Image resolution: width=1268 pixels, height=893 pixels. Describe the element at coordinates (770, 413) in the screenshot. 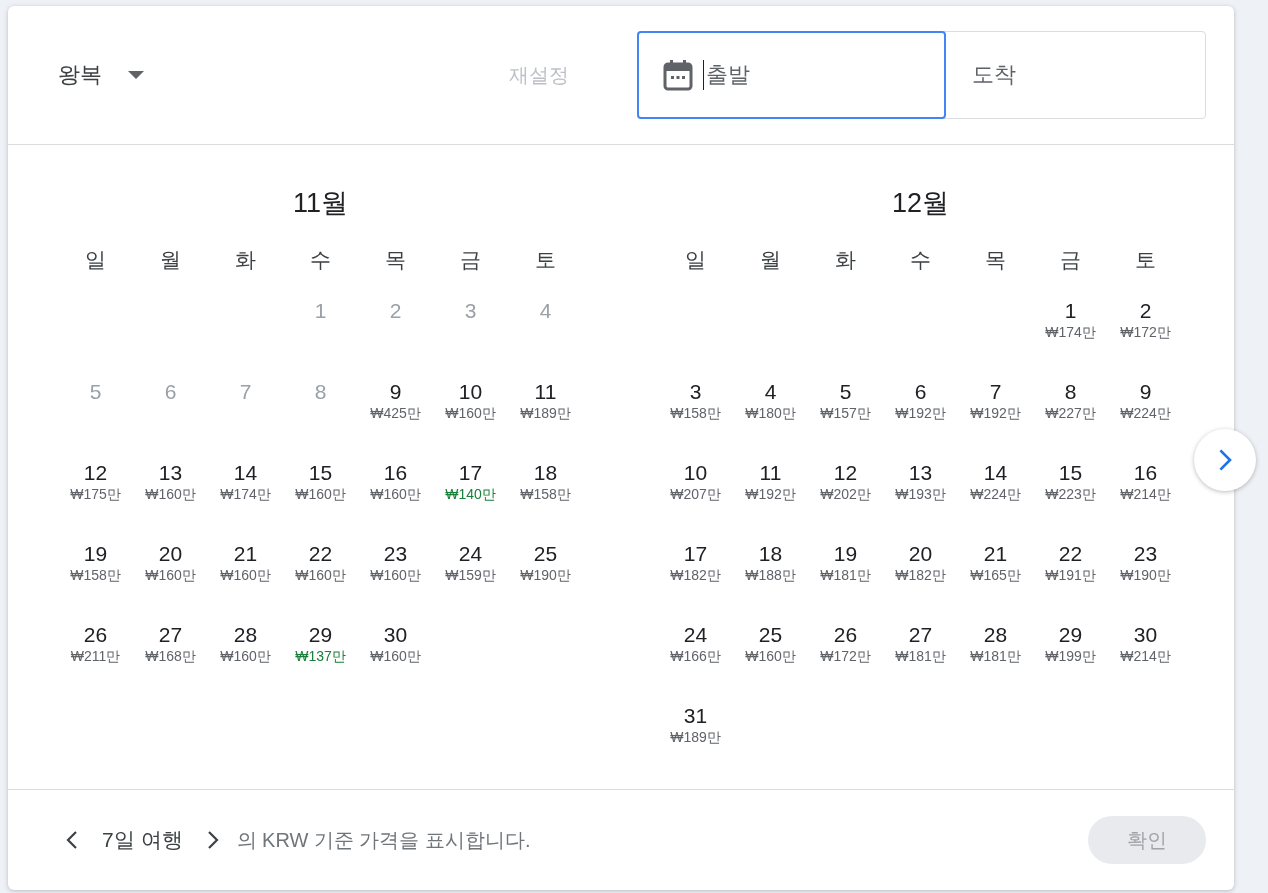

I see `day-price: ₩180만` at that location.